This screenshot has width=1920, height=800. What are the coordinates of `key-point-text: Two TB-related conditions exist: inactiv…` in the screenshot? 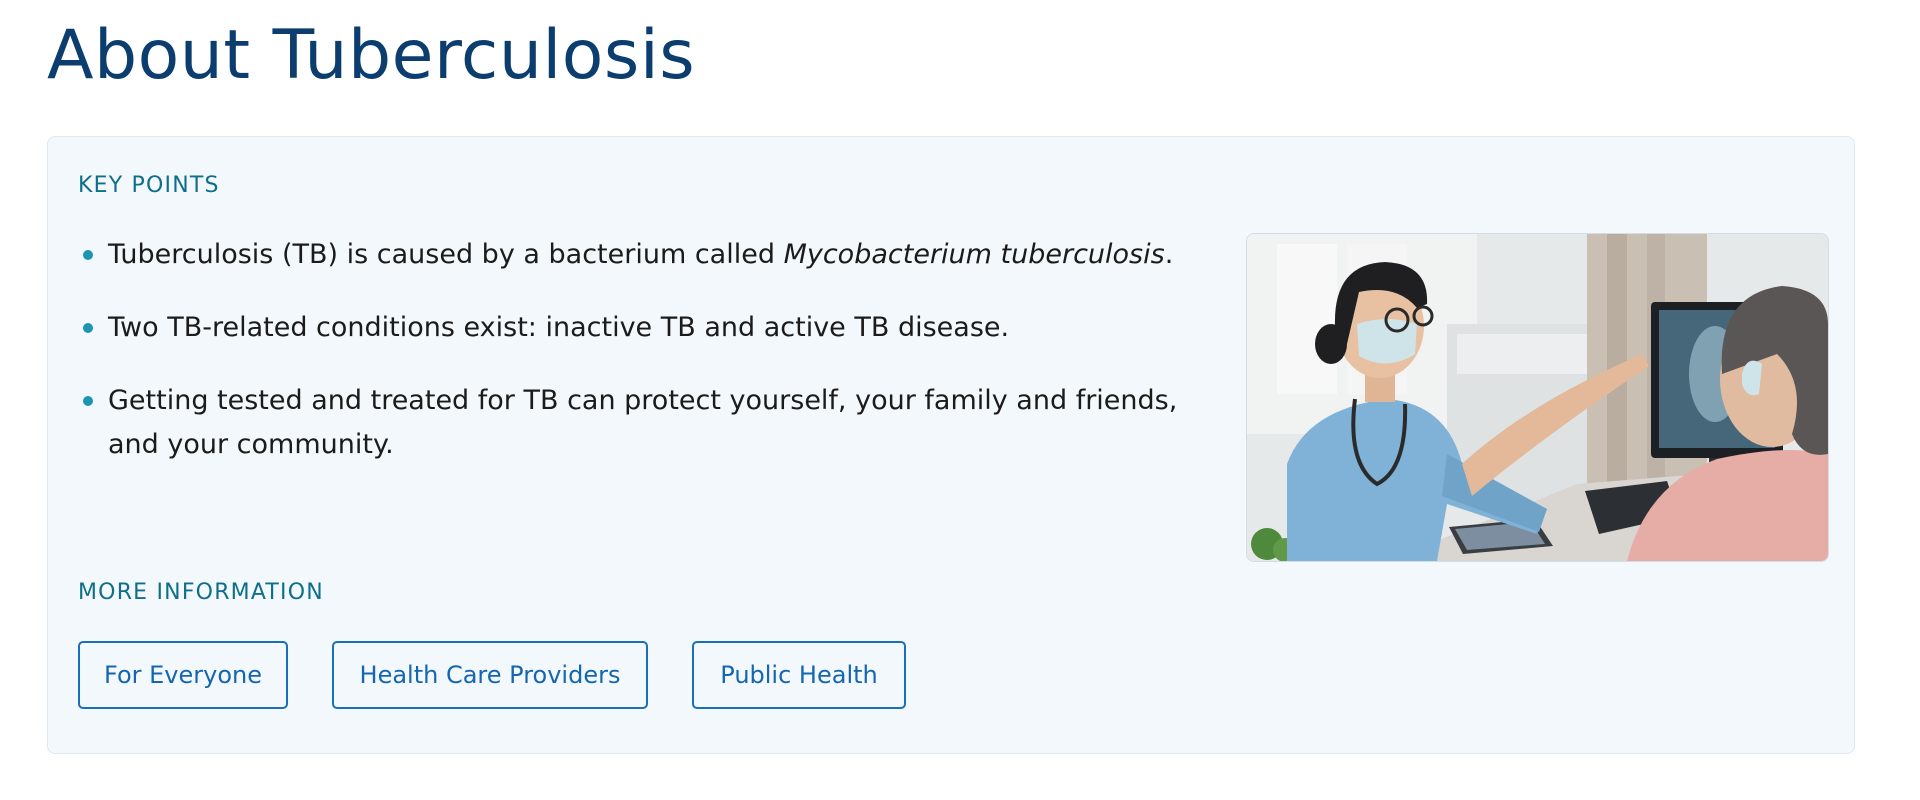 It's located at (559, 327).